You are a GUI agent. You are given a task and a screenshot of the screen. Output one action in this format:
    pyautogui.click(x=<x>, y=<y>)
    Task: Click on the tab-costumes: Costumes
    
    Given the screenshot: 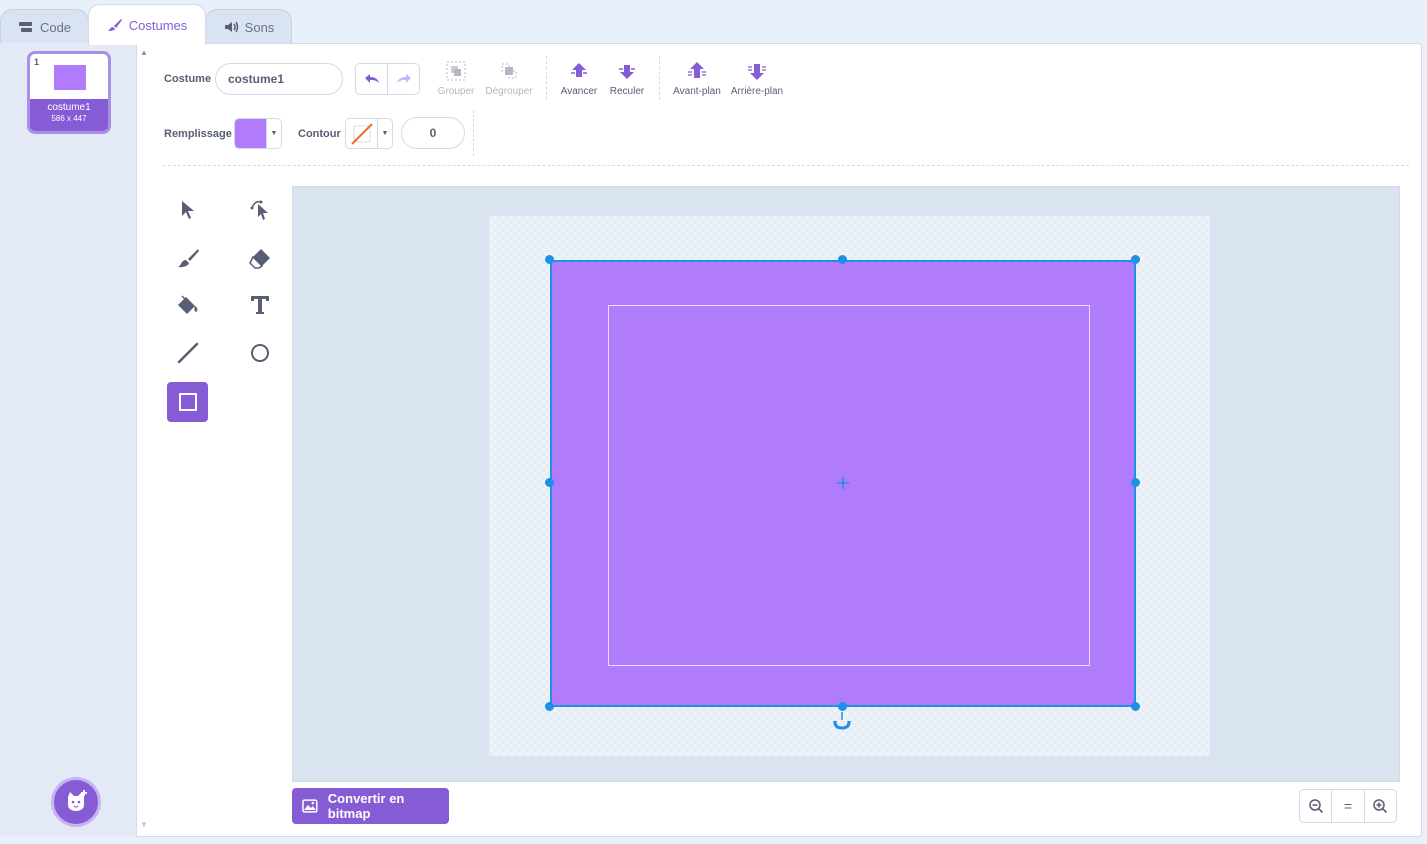 What is the action you would take?
    pyautogui.click(x=147, y=24)
    